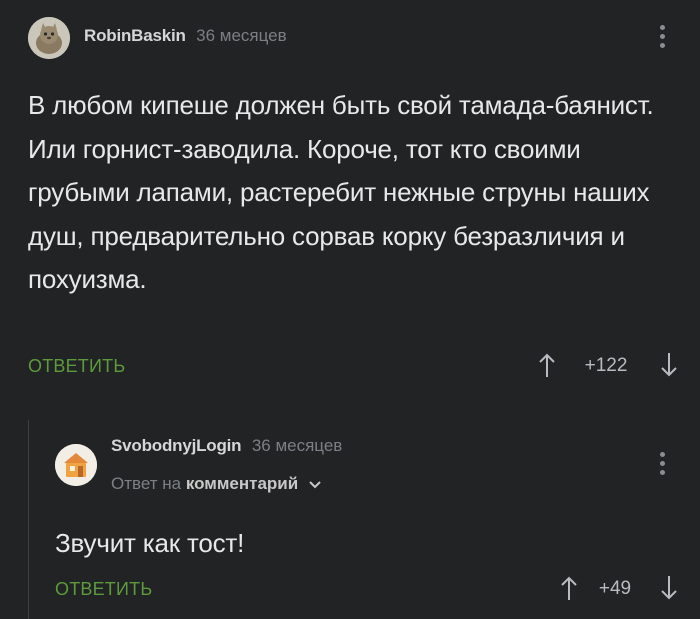 Image resolution: width=700 pixels, height=619 pixels. What do you see at coordinates (28, 519) in the screenshot?
I see `thread-line` at bounding box center [28, 519].